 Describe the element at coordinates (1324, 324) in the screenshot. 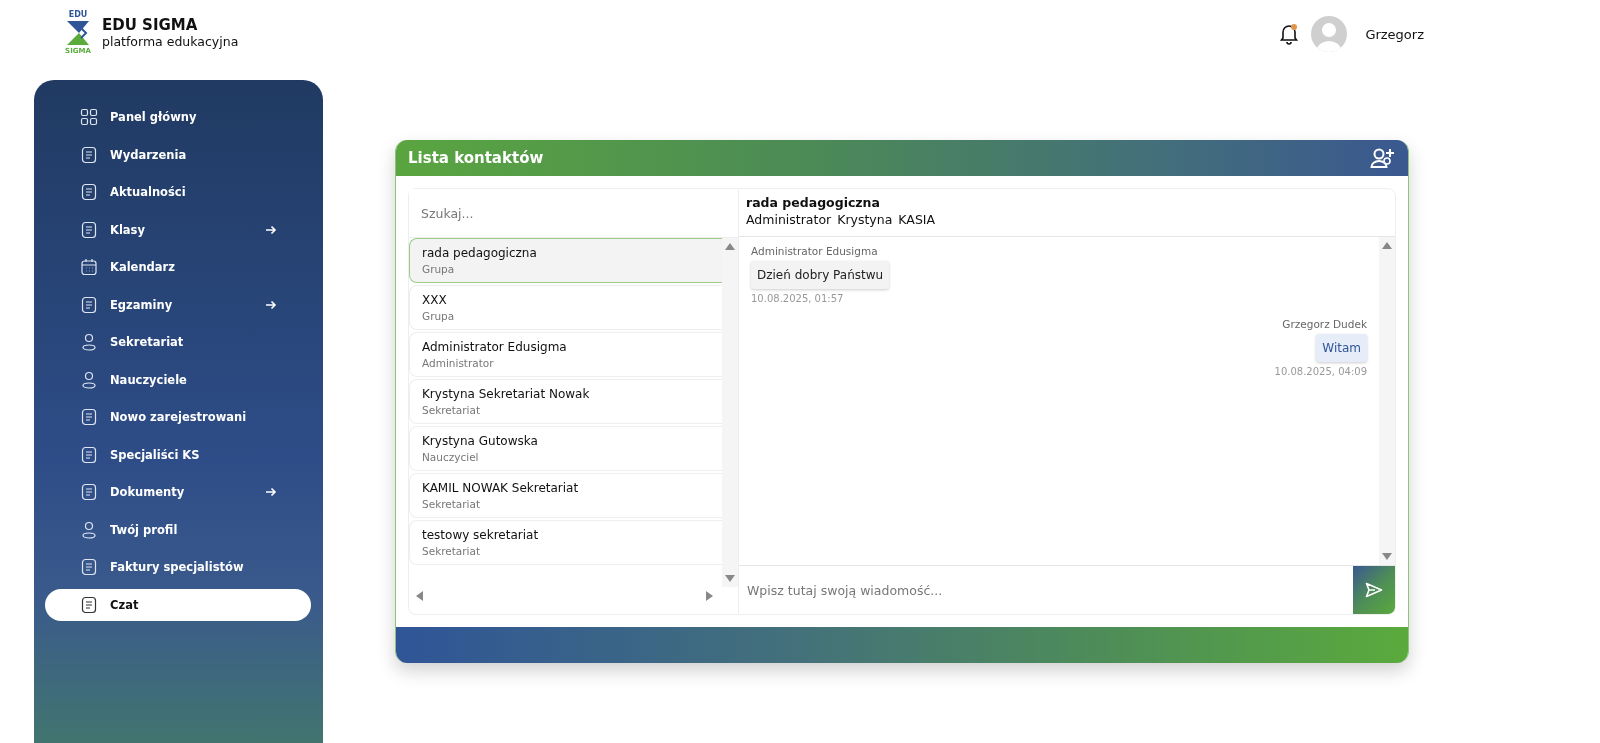

I see `message-sender: Grzegorz Dudek` at that location.